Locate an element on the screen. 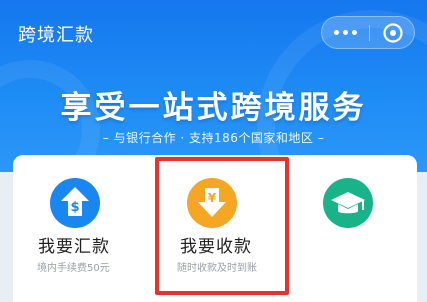 This screenshot has height=302, width=427. service-remit-desc: 境内手续费50元 is located at coordinates (73, 268).